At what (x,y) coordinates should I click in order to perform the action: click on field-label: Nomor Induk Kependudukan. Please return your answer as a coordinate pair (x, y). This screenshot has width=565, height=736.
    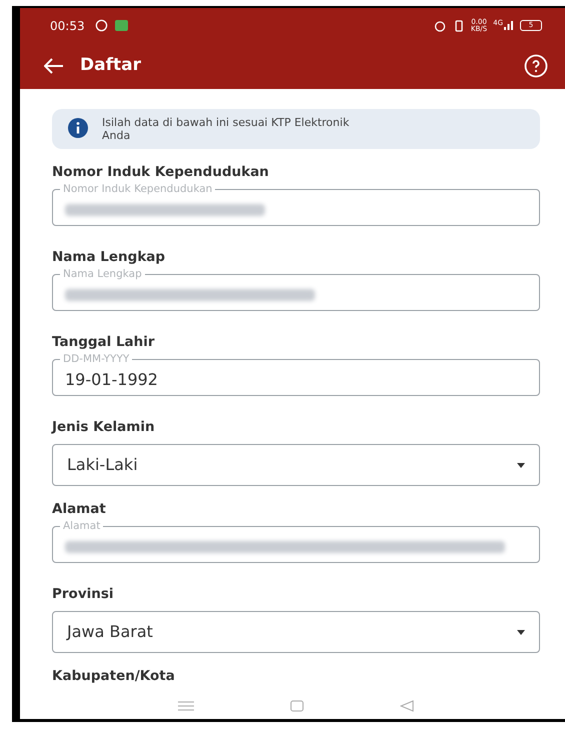
    Looking at the image, I should click on (161, 172).